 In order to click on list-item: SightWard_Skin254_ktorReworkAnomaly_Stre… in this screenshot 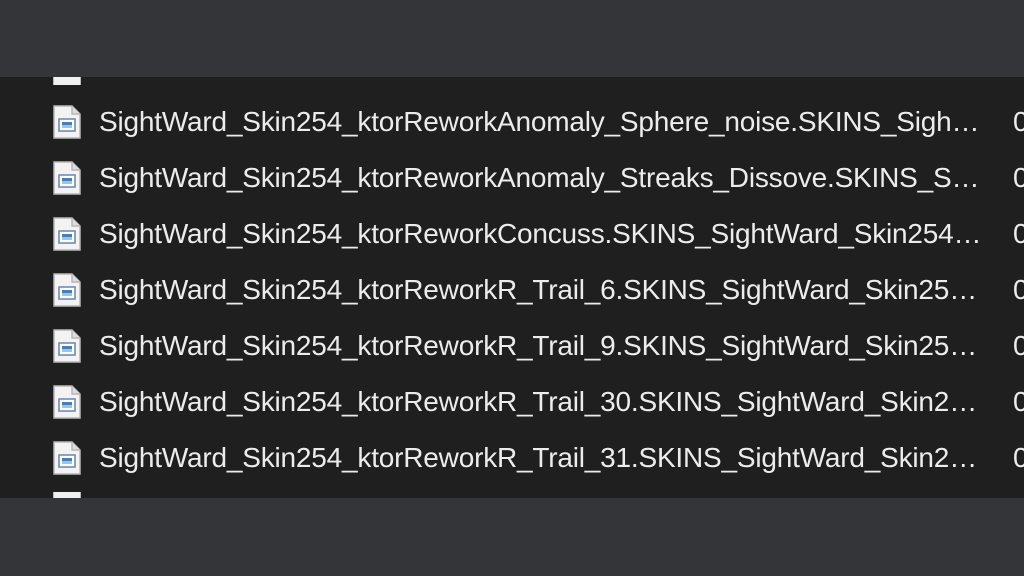, I will do `click(512, 178)`.